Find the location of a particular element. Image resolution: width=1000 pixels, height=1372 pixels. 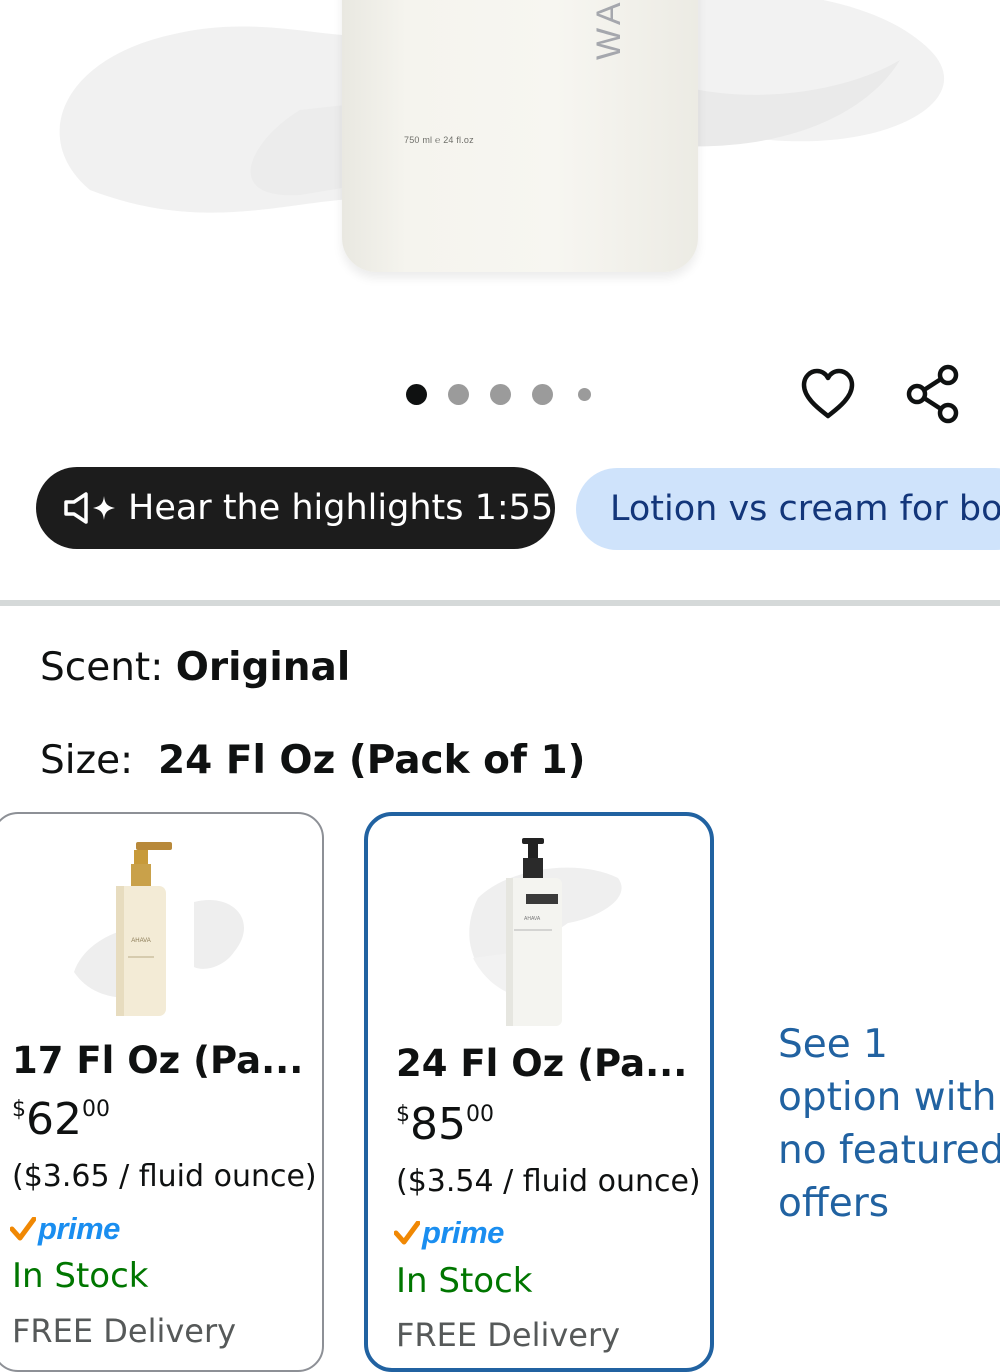

option-price: $6200 is located at coordinates (61, 1119).